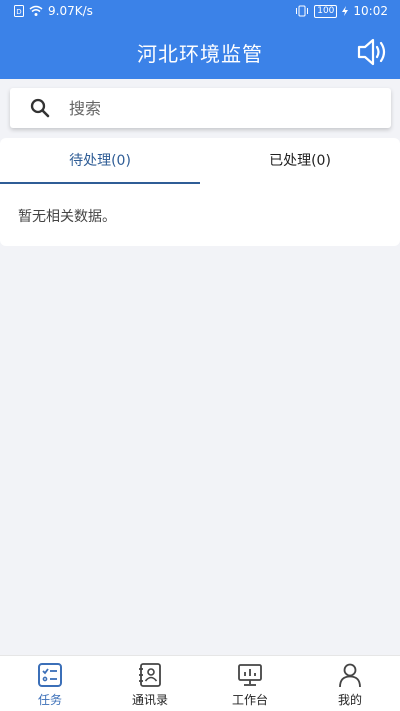  I want to click on nav-item-contacts: 通讯录, so click(150, 683).